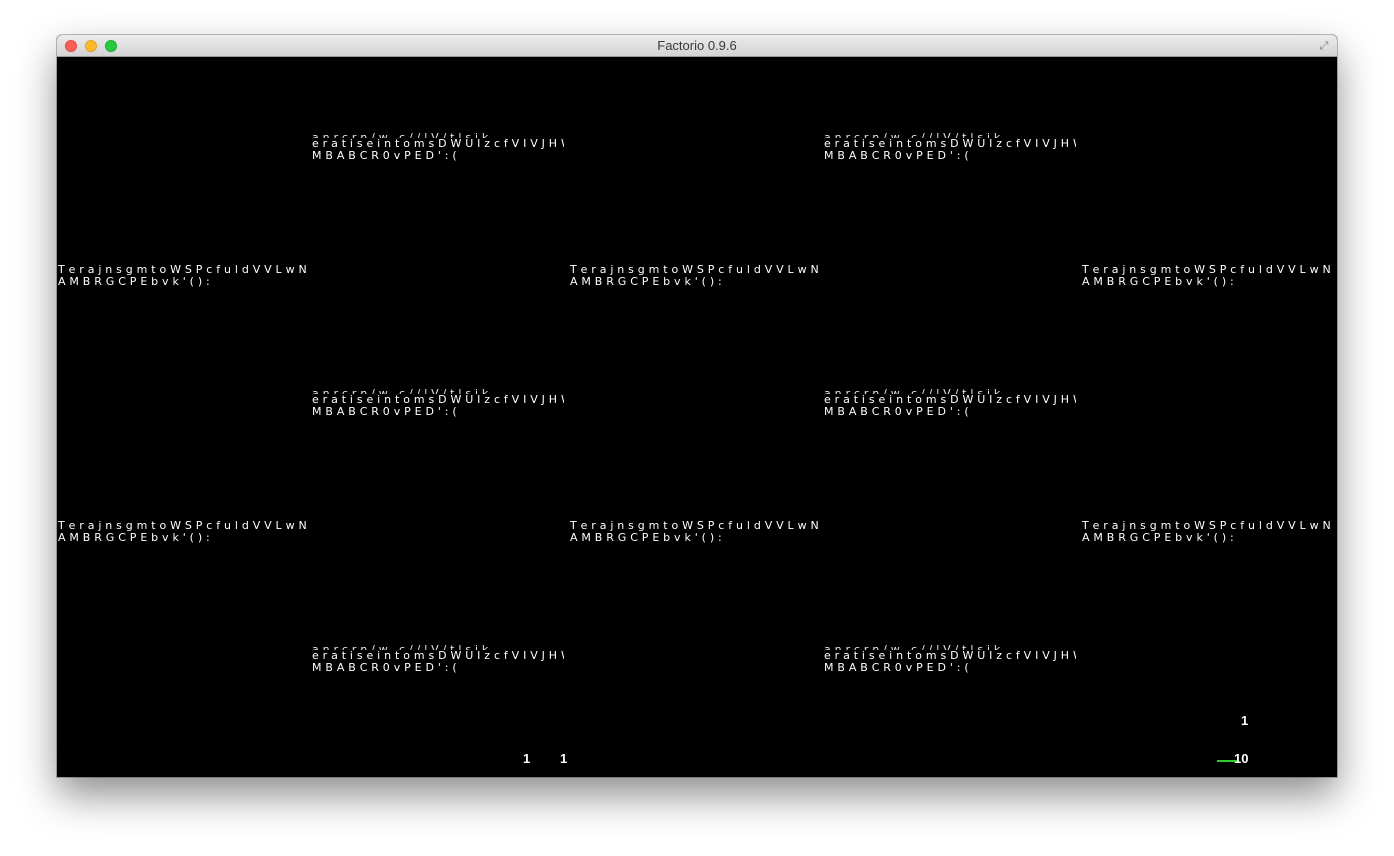 Image resolution: width=1394 pixels, height=856 pixels. Describe the element at coordinates (1241, 758) in the screenshot. I see `item-count-label: 10` at that location.